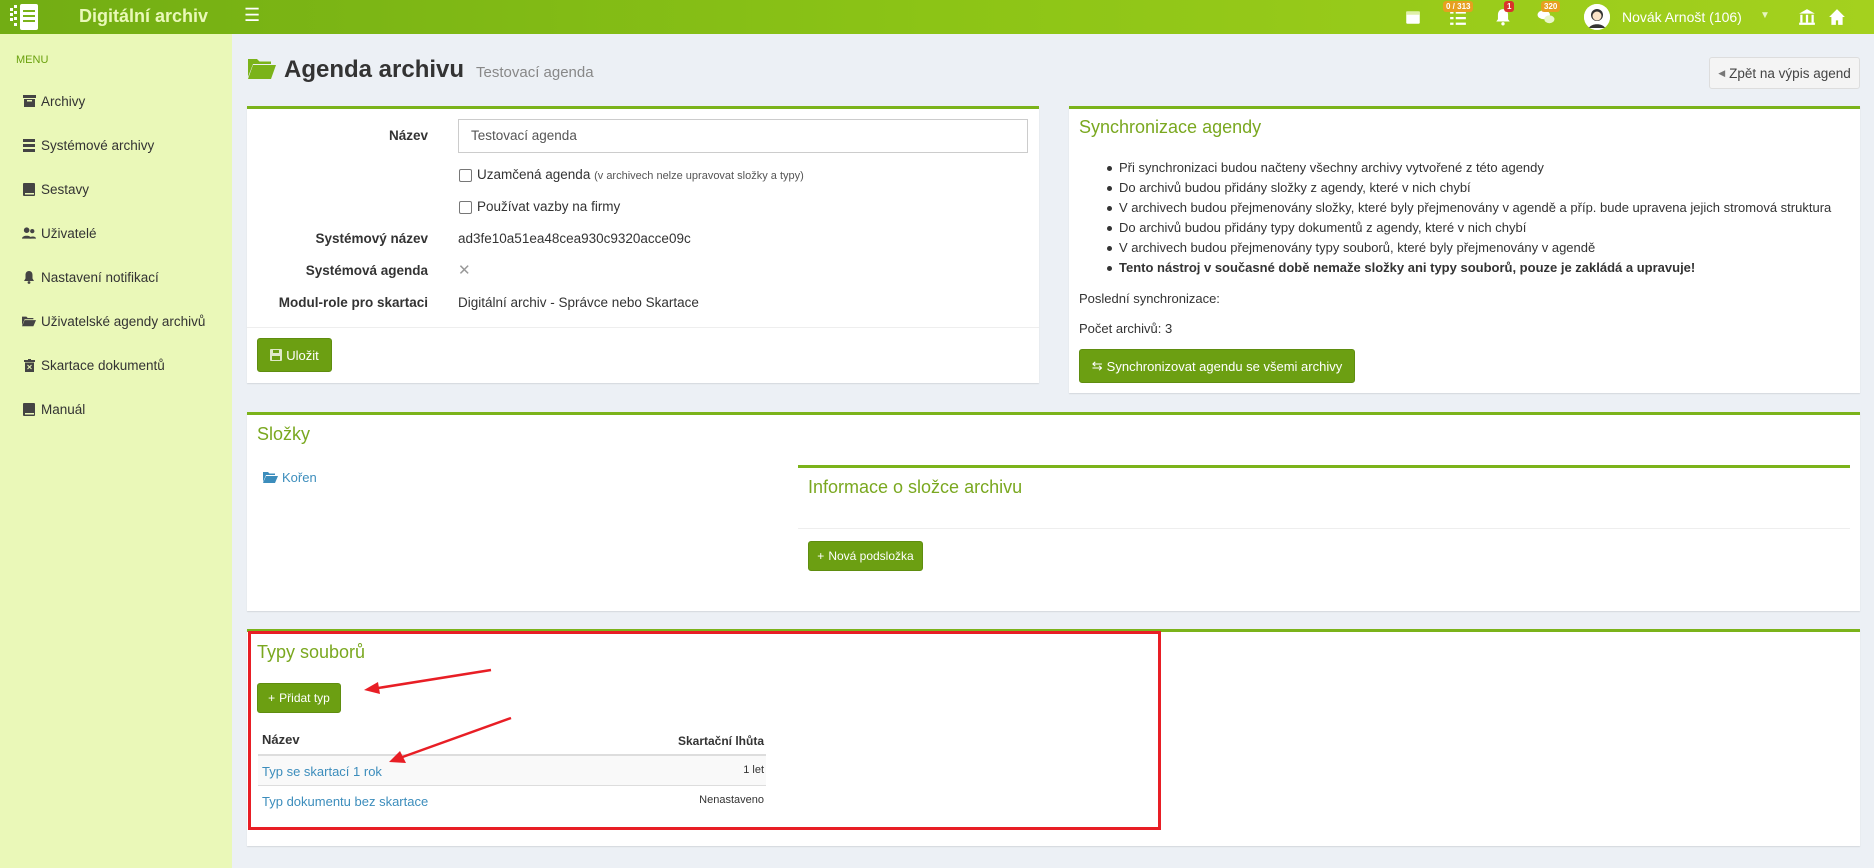  What do you see at coordinates (1807, 17) in the screenshot?
I see `institution-icon` at bounding box center [1807, 17].